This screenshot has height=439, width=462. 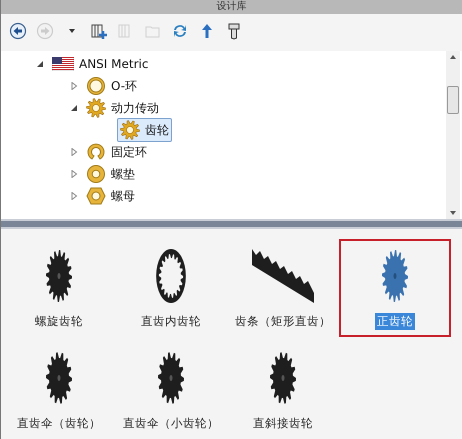 What do you see at coordinates (453, 135) in the screenshot?
I see `scrollbar` at bounding box center [453, 135].